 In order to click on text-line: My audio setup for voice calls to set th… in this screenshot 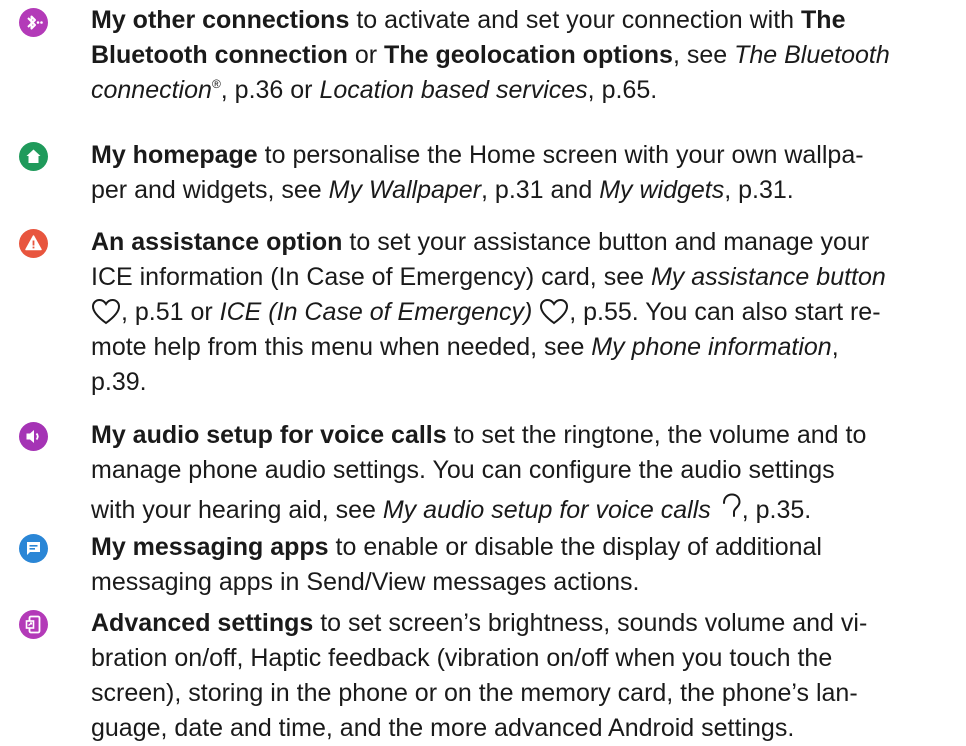, I will do `click(521, 435)`.